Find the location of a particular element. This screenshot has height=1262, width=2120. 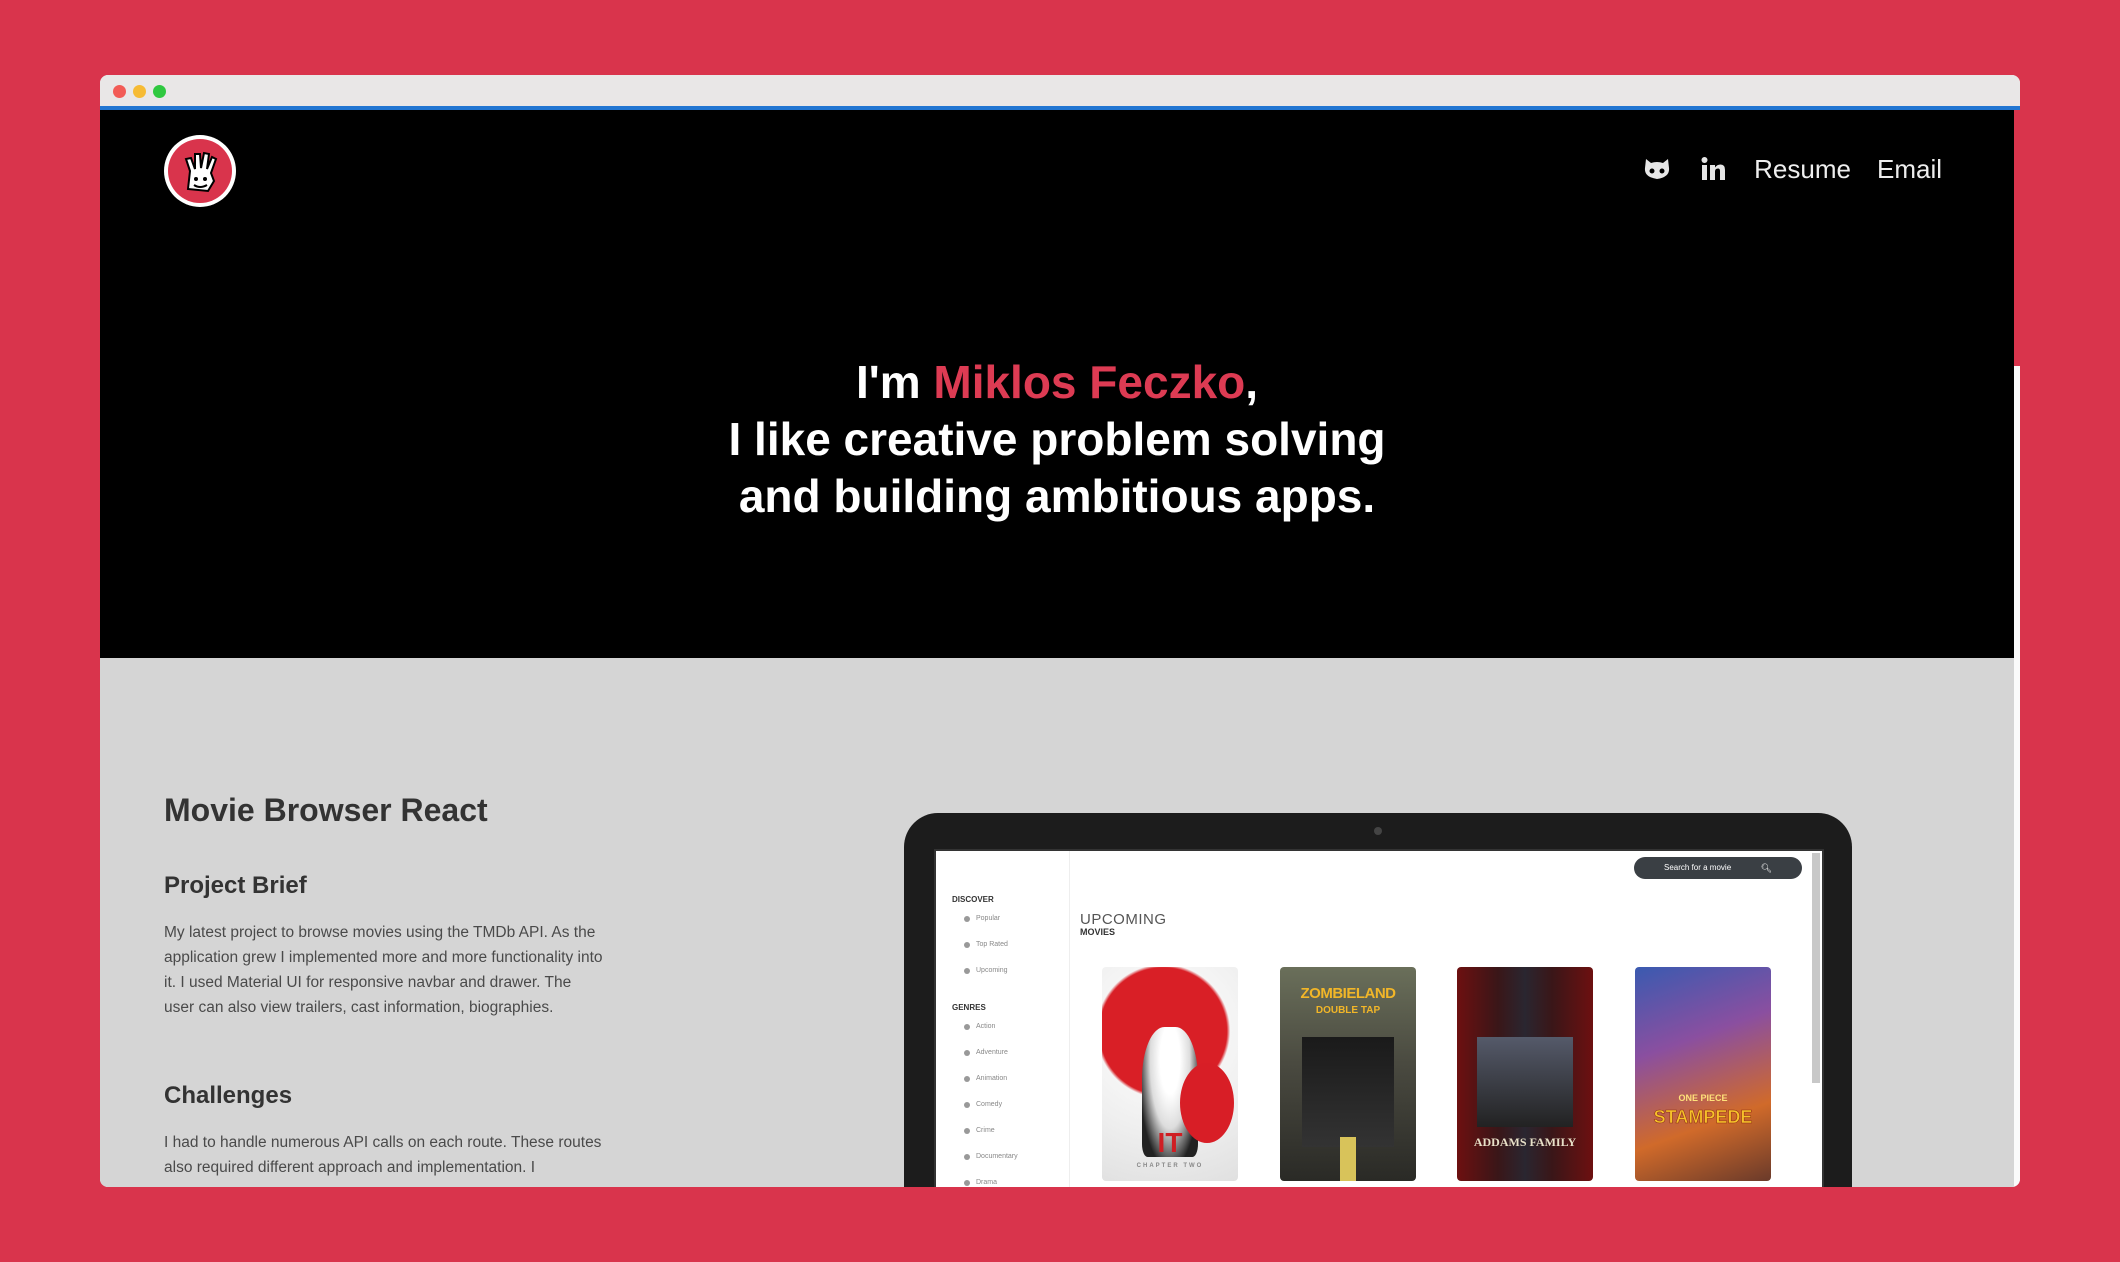

sidebar-item-label: Upcoming is located at coordinates (992, 970).